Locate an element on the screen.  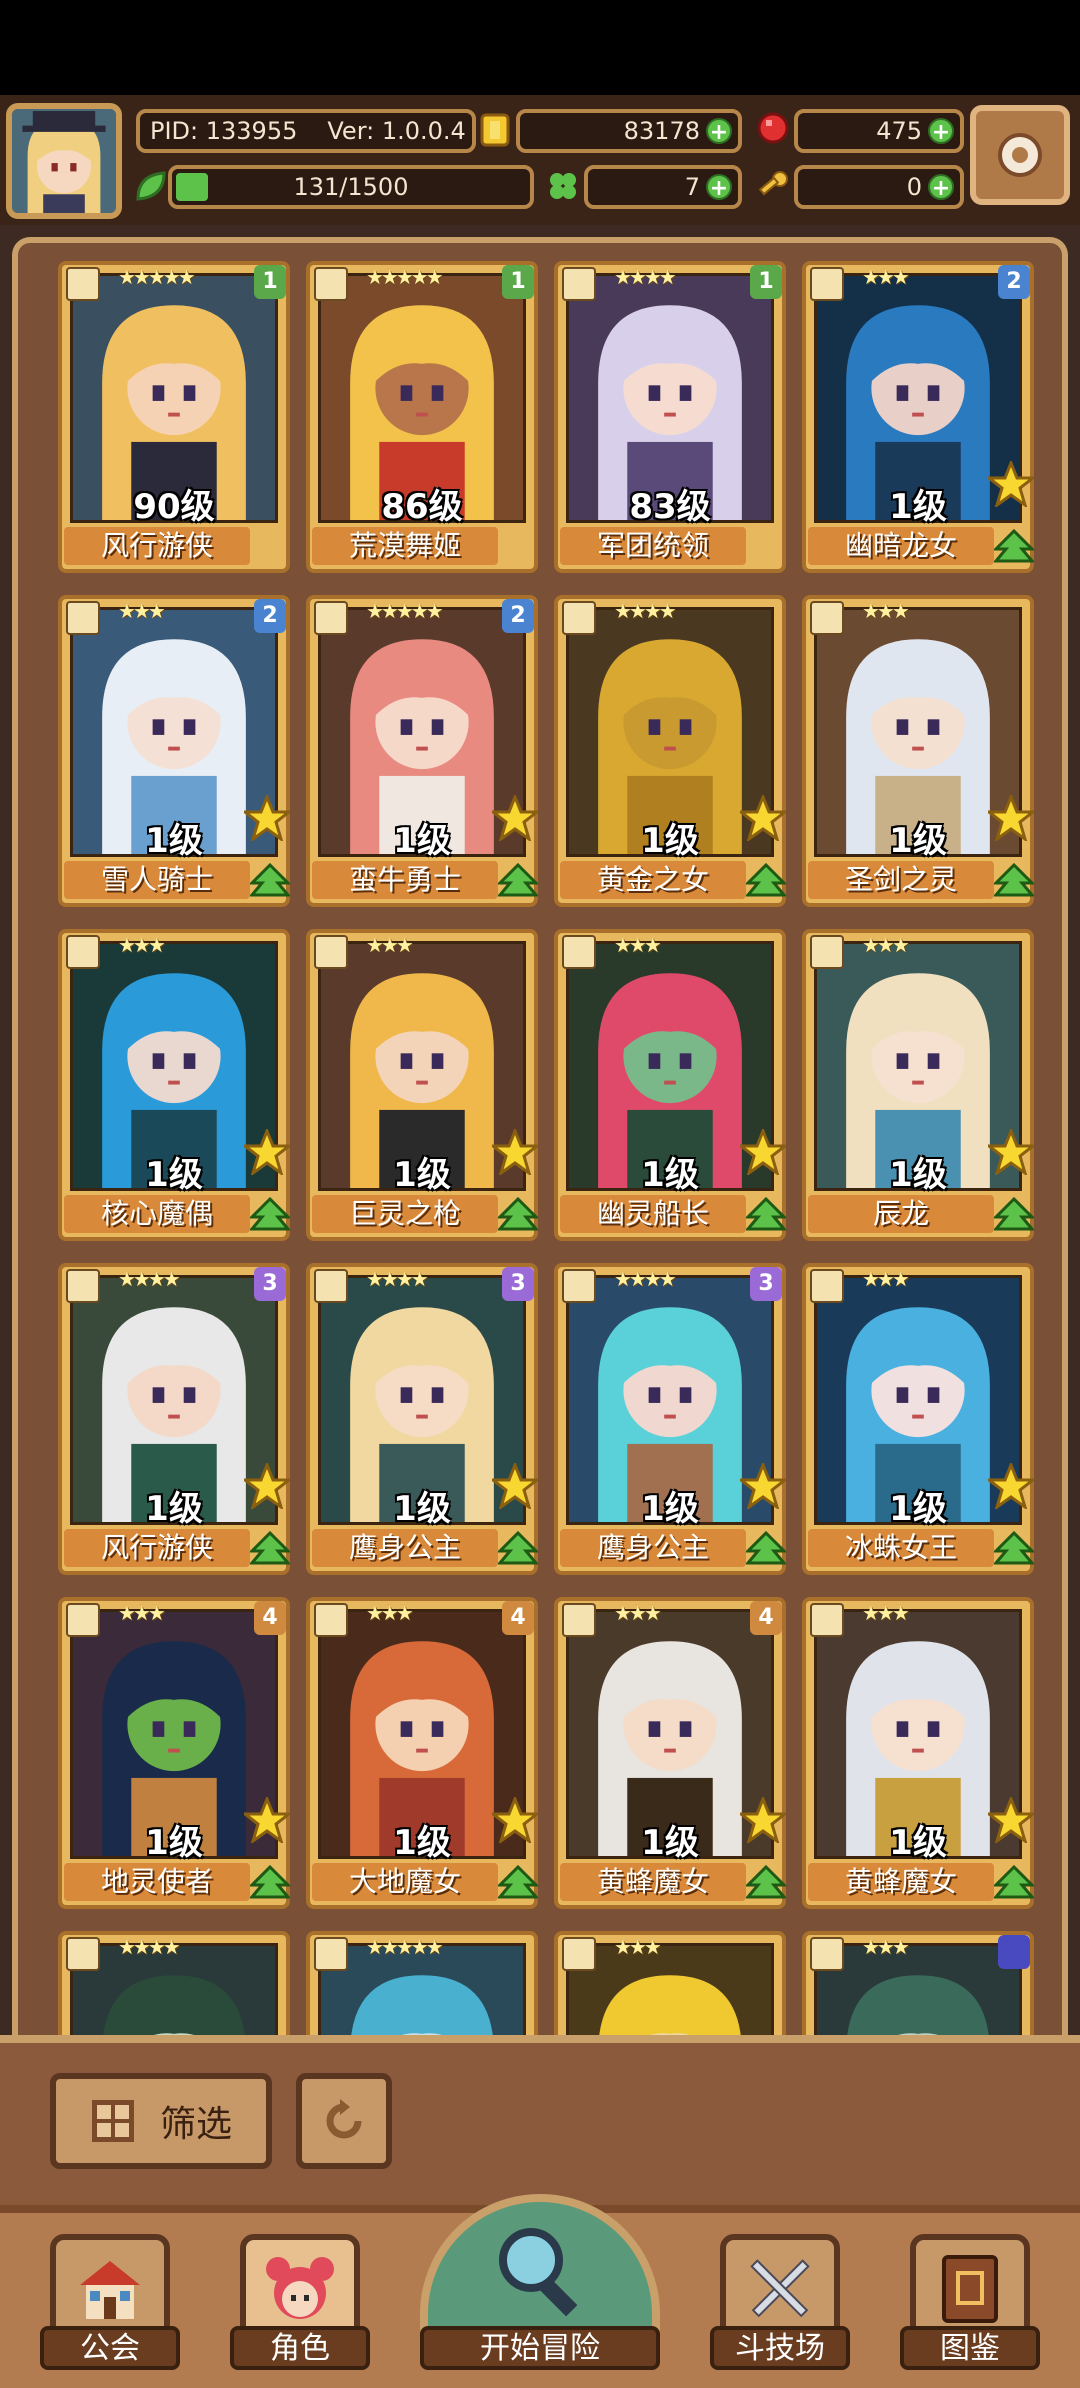
add-key-button: + is located at coordinates (941, 187).